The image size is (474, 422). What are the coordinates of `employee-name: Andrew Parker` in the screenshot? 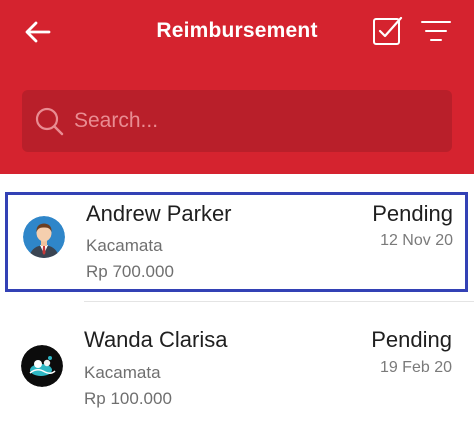 It's located at (159, 213).